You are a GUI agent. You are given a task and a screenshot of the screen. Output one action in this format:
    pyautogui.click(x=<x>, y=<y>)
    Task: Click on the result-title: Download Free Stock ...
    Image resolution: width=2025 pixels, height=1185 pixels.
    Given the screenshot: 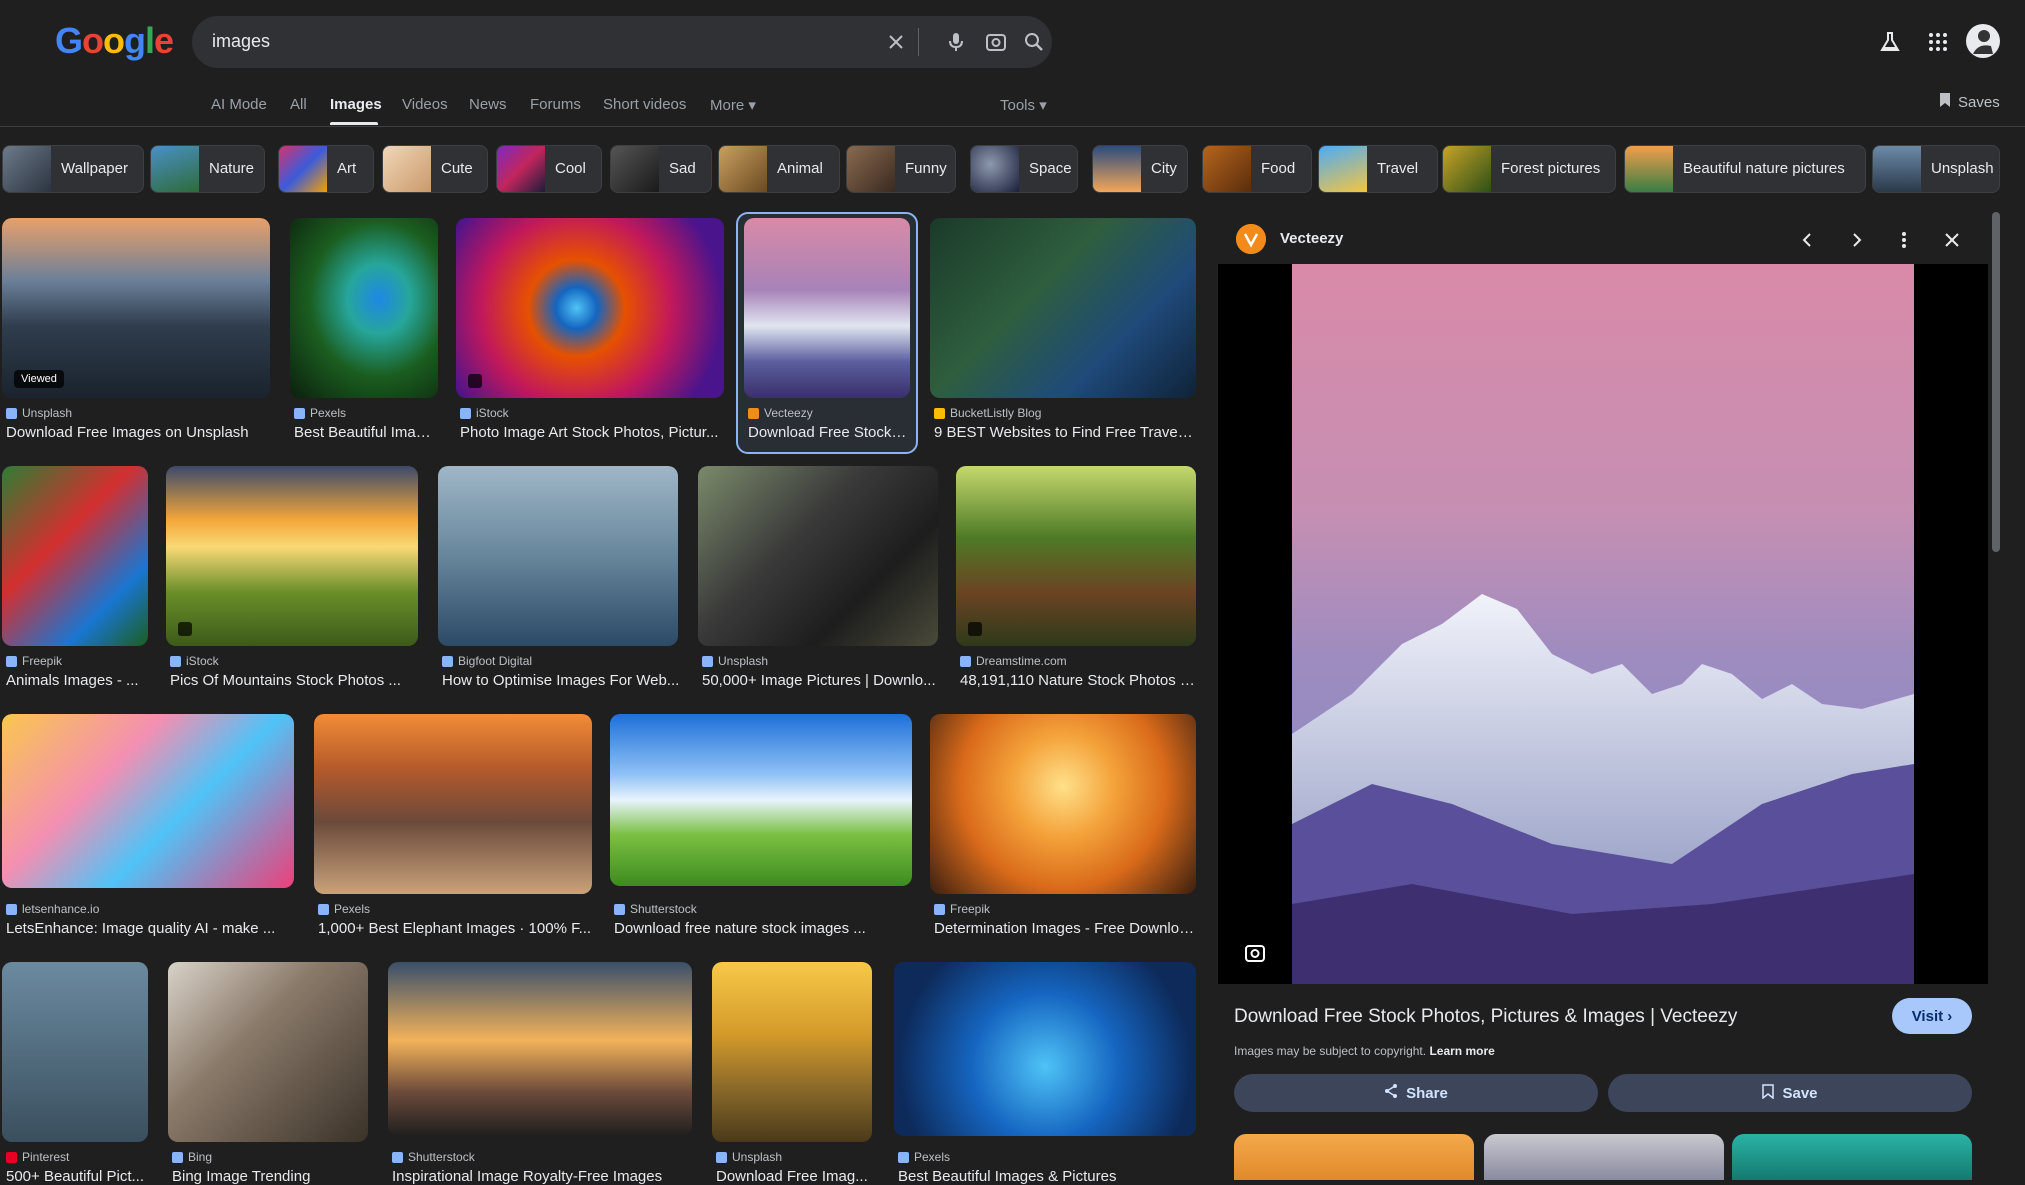 What is the action you would take?
    pyautogui.click(x=828, y=432)
    